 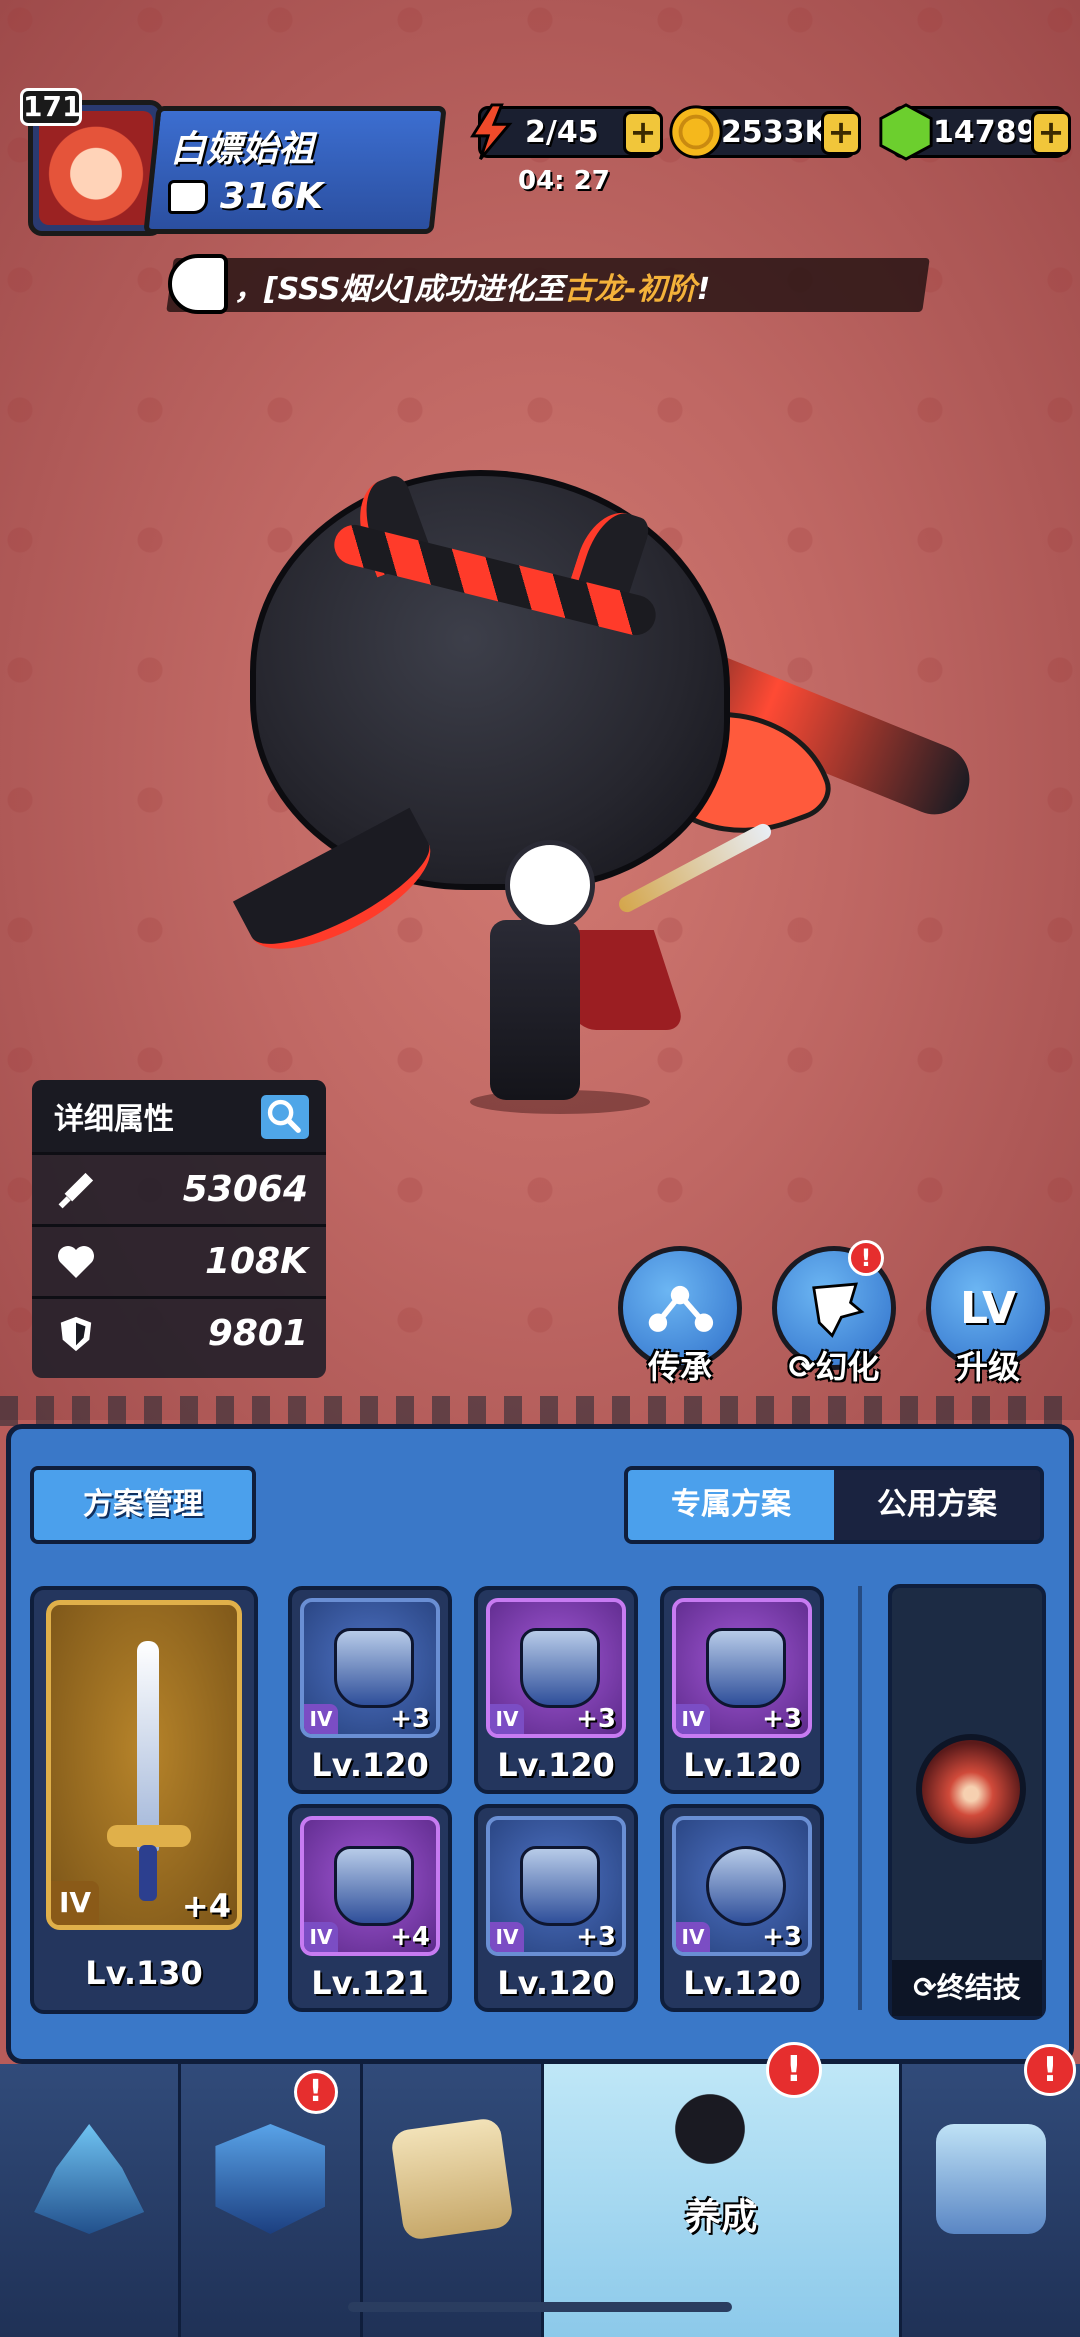 I want to click on shop-alert-badge: !, so click(x=1050, y=2070).